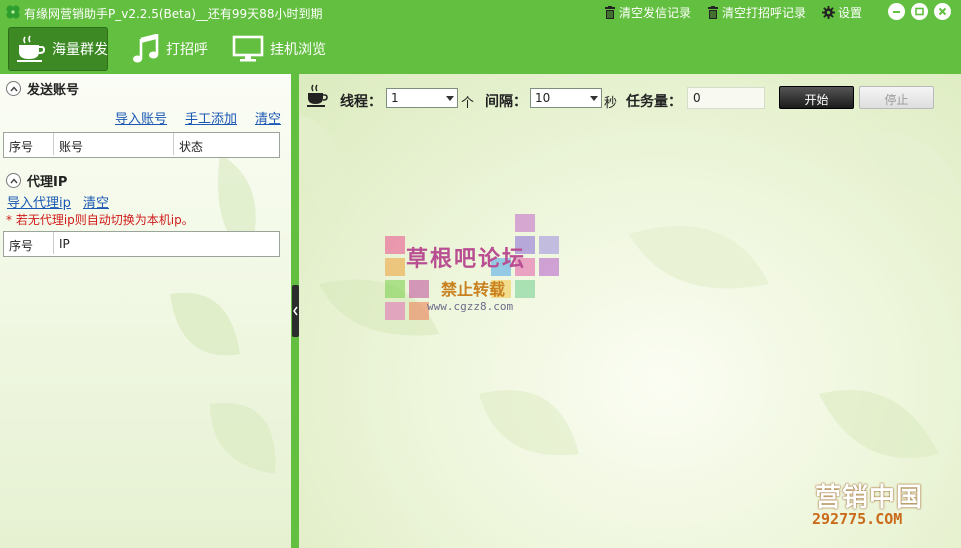 This screenshot has width=961, height=548. I want to click on chevron-left-icon, so click(295, 311).